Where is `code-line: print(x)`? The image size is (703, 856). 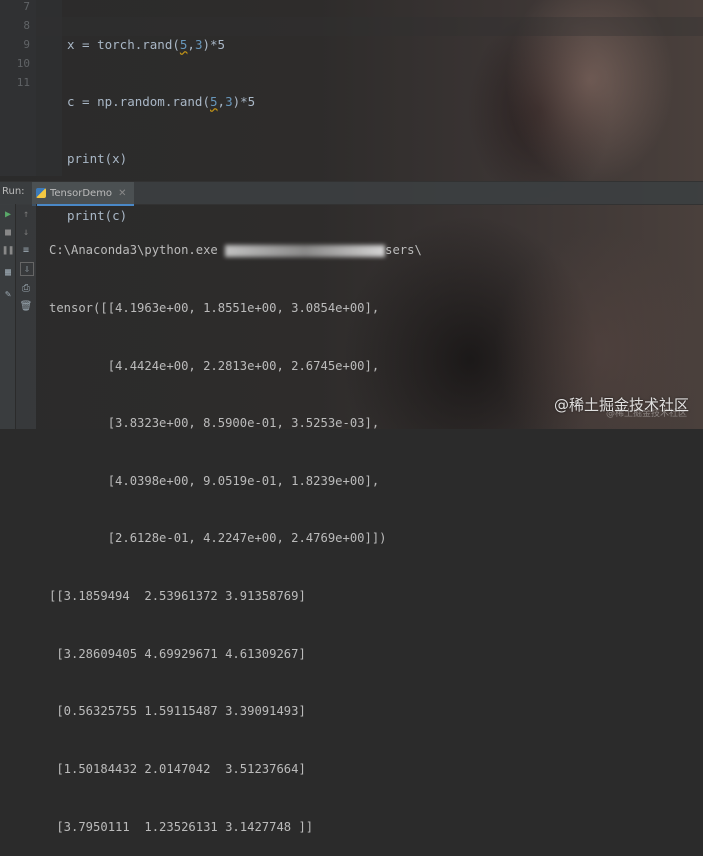 code-line: print(x) is located at coordinates (97, 158).